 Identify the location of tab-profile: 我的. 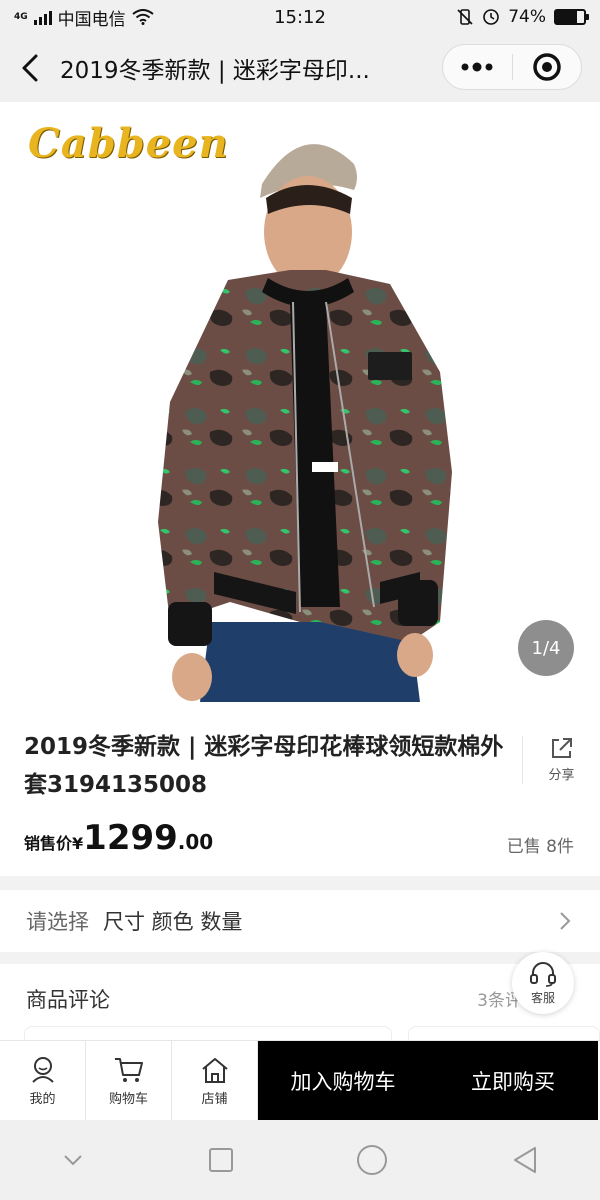
(43, 1081).